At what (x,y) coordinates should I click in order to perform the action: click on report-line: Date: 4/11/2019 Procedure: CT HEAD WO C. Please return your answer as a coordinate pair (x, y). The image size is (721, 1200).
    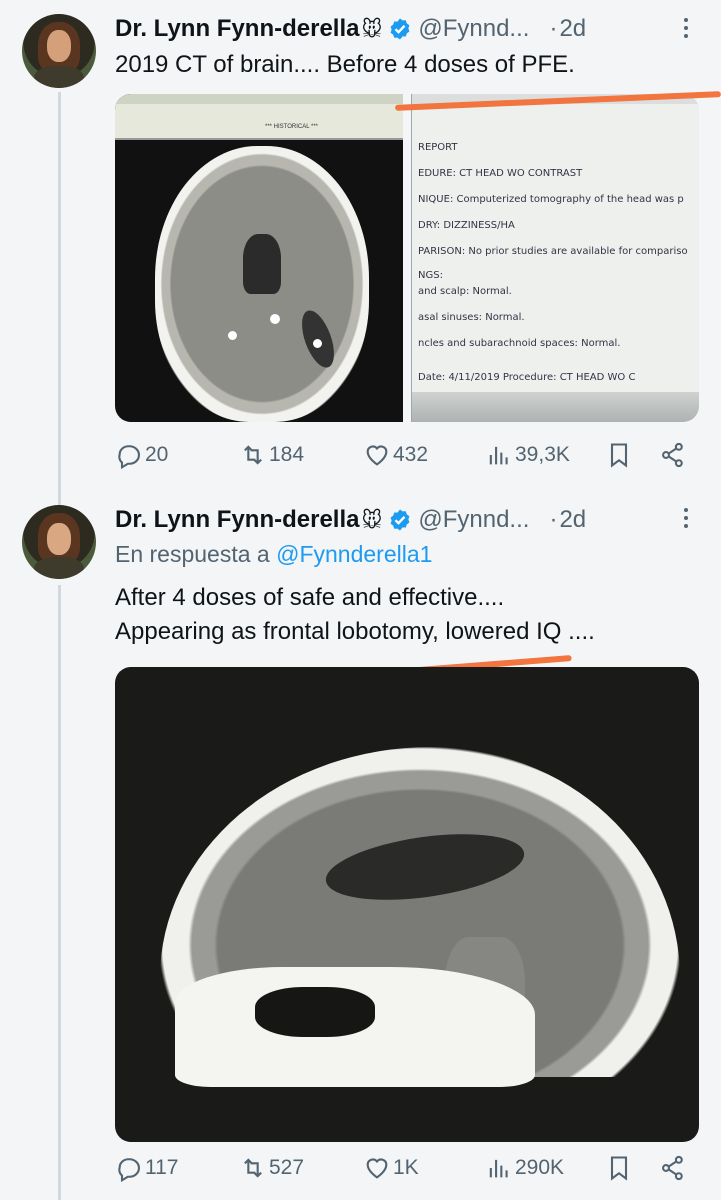
    Looking at the image, I should click on (527, 377).